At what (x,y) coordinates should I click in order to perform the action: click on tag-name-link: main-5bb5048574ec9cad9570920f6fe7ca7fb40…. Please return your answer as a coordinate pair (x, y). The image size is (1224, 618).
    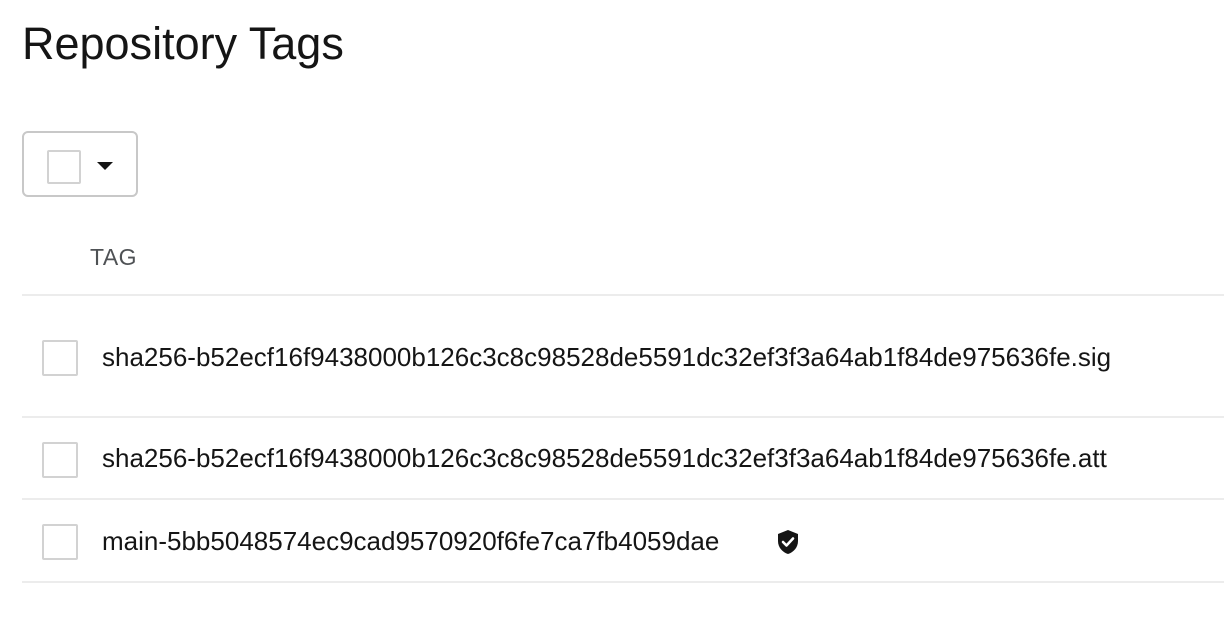
    Looking at the image, I should click on (410, 541).